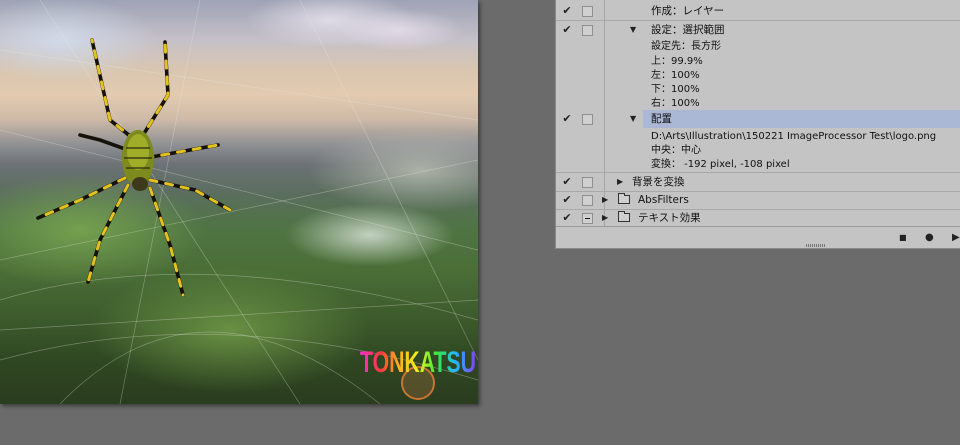  What do you see at coordinates (587, 218) in the screenshot?
I see `dialog-toggle-partial-box` at bounding box center [587, 218].